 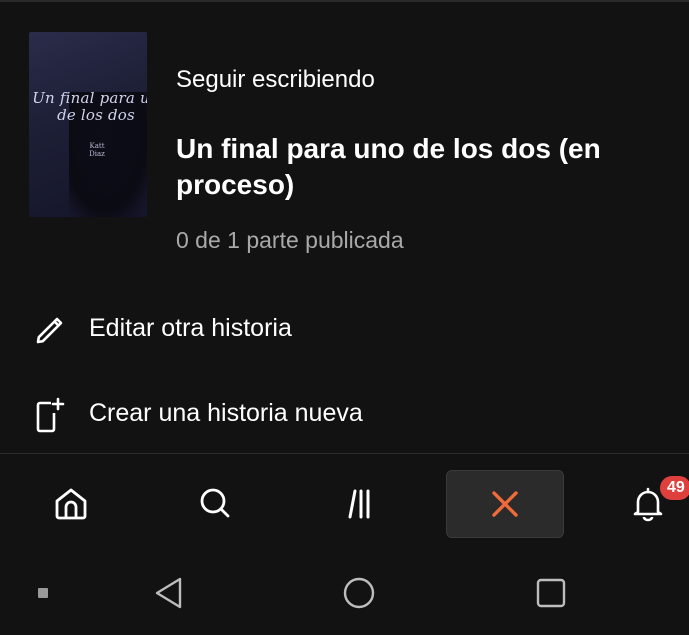 What do you see at coordinates (226, 413) in the screenshot?
I see `create-new-story-label: Crear una historia nueva` at bounding box center [226, 413].